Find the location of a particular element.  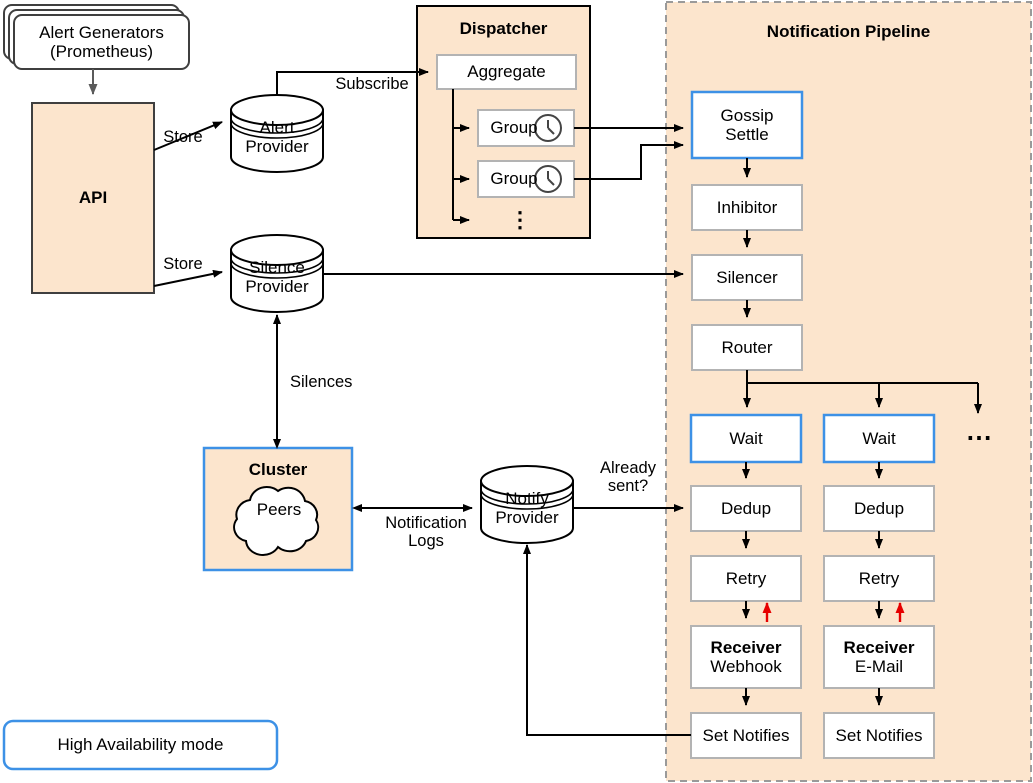

edge-api-to-alert-provider is located at coordinates (188, 136).